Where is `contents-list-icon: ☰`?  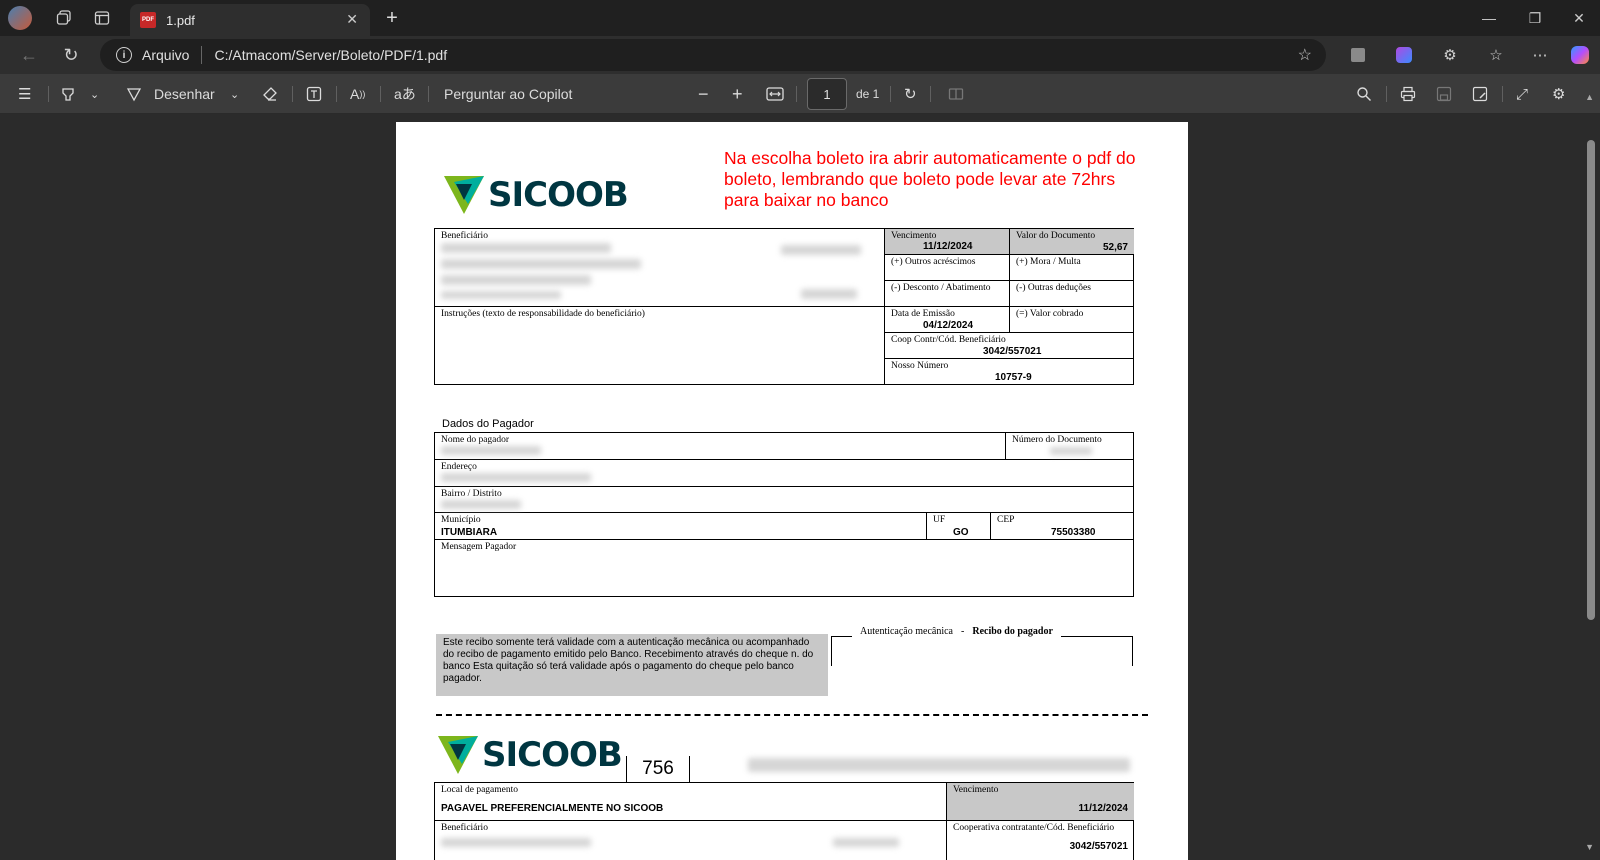
contents-list-icon: ☰ is located at coordinates (24, 94).